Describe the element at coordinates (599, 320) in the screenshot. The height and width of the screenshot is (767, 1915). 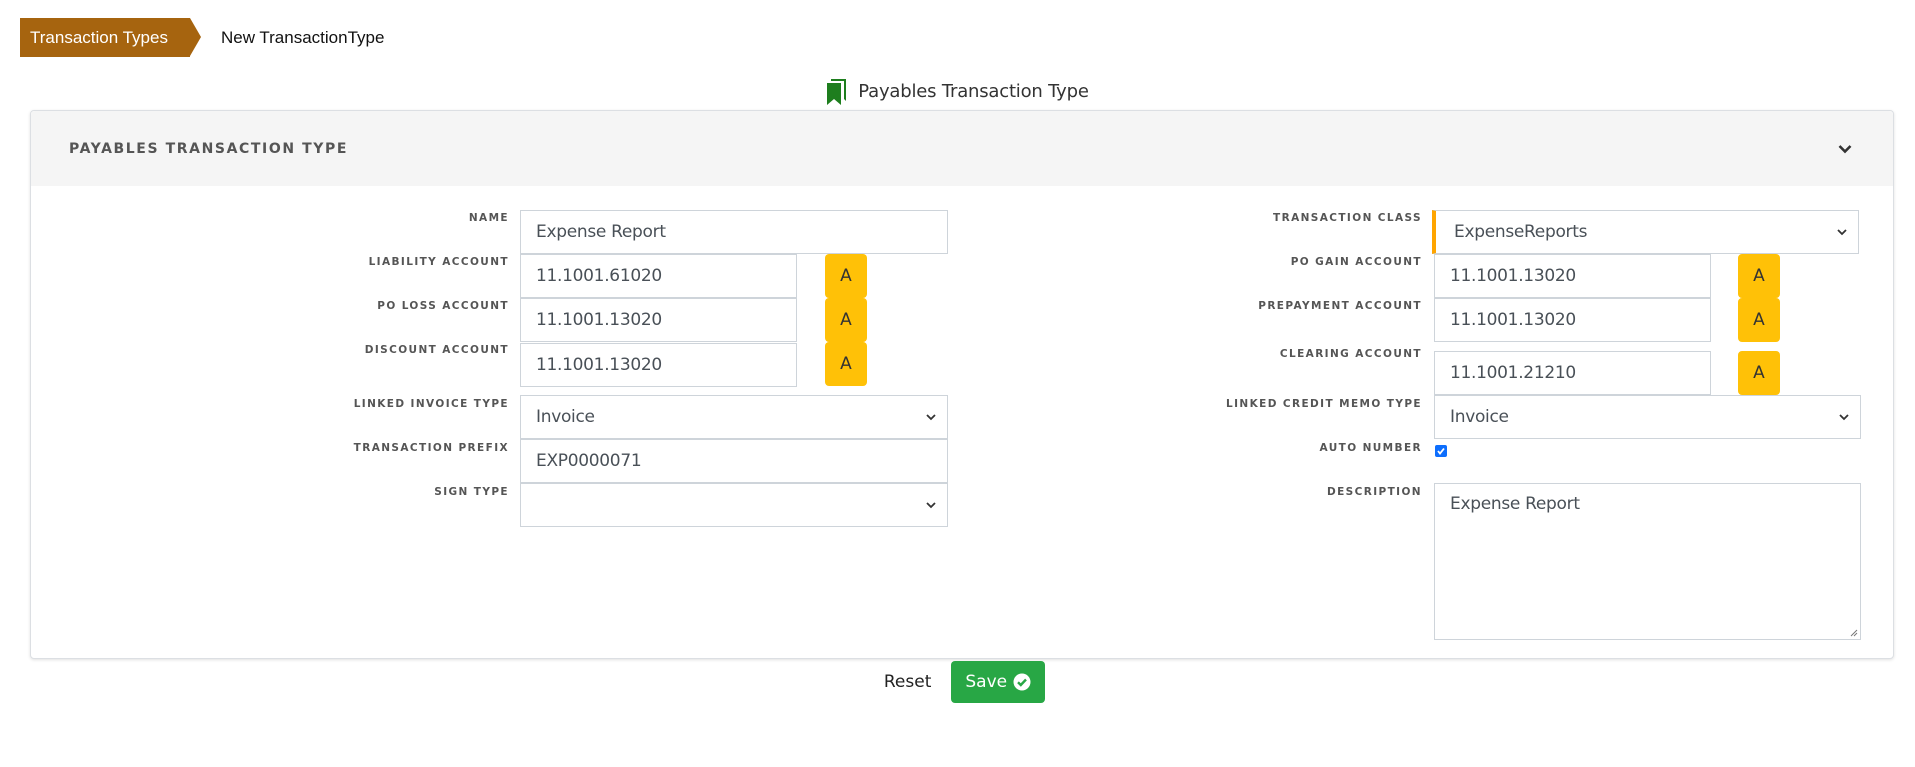
I see `po-loss-account-value: 11.1001.13020` at that location.